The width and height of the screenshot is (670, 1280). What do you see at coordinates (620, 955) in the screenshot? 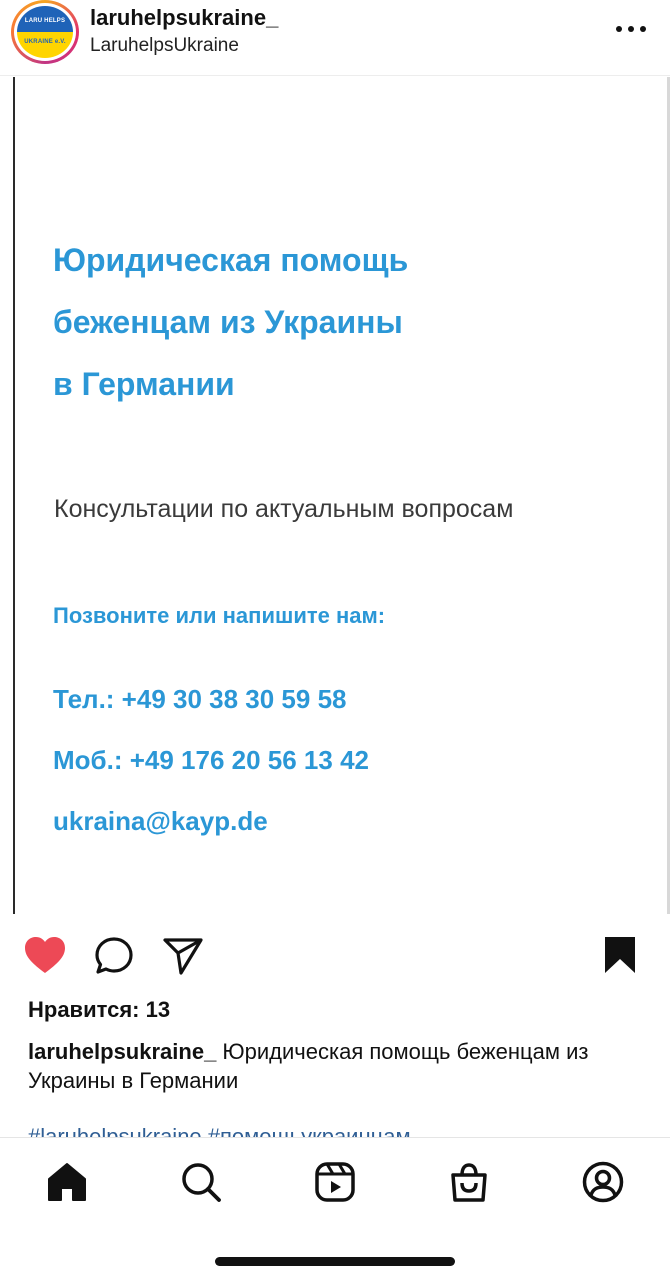
I see `bookmark-filled-icon` at bounding box center [620, 955].